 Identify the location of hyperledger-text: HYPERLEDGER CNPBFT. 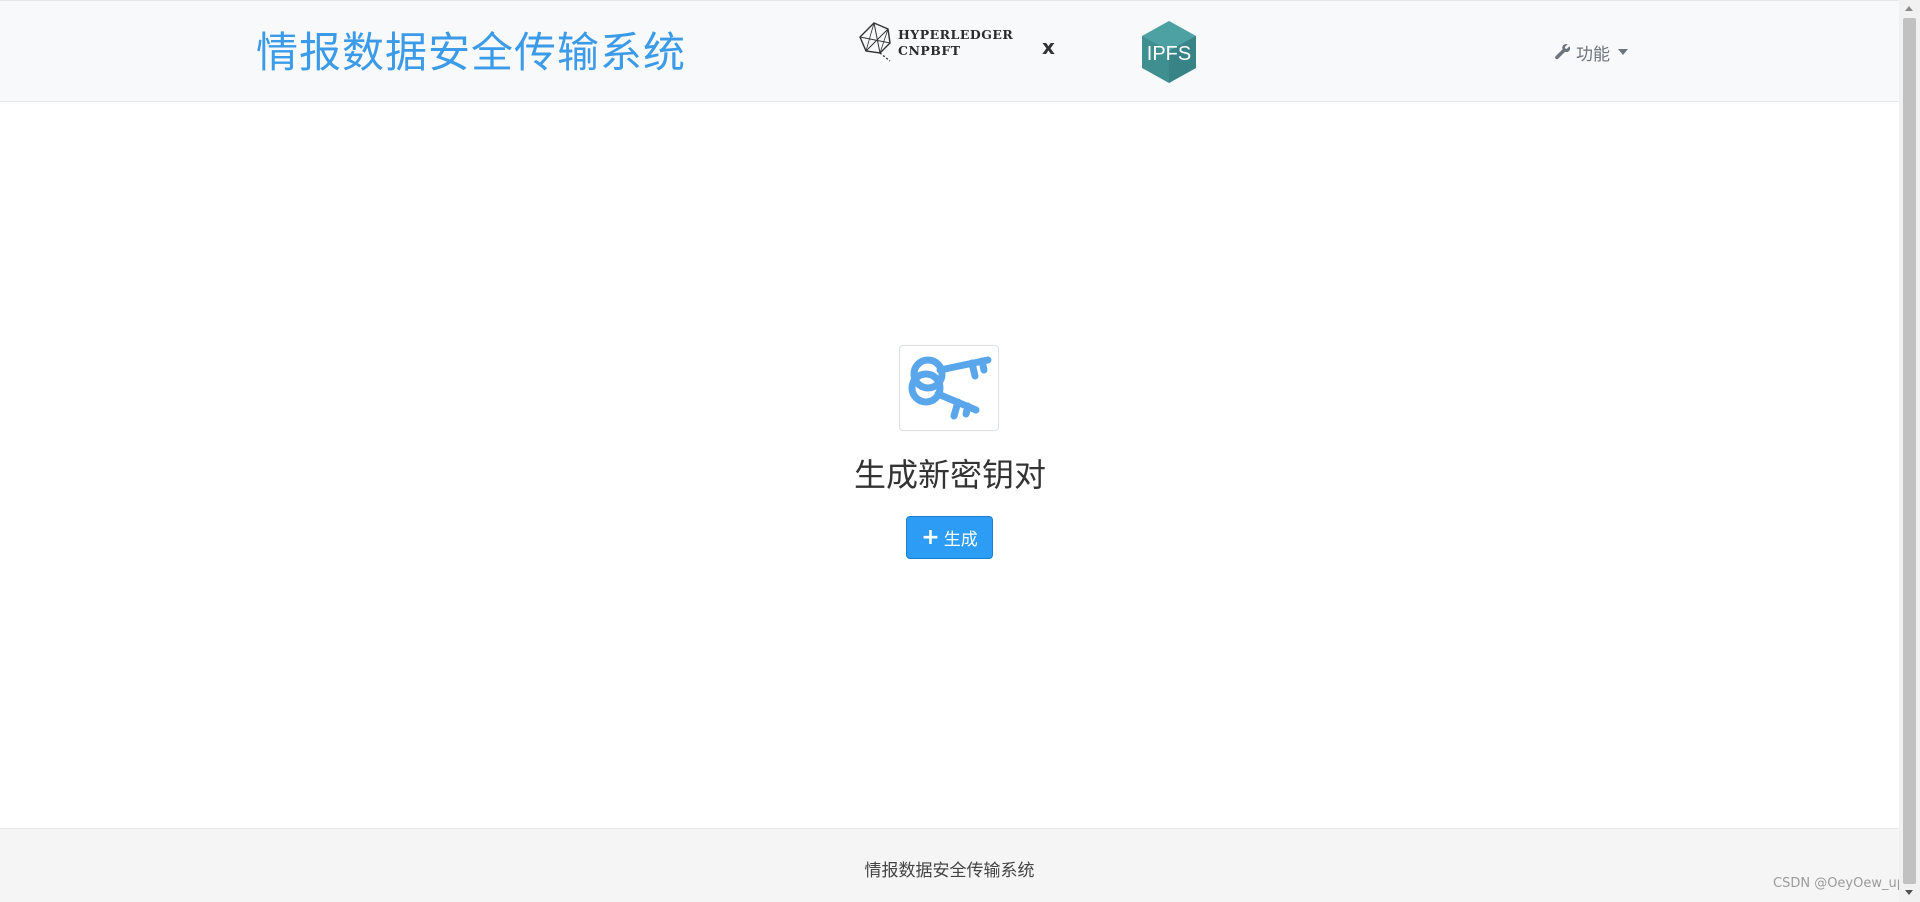
(955, 43).